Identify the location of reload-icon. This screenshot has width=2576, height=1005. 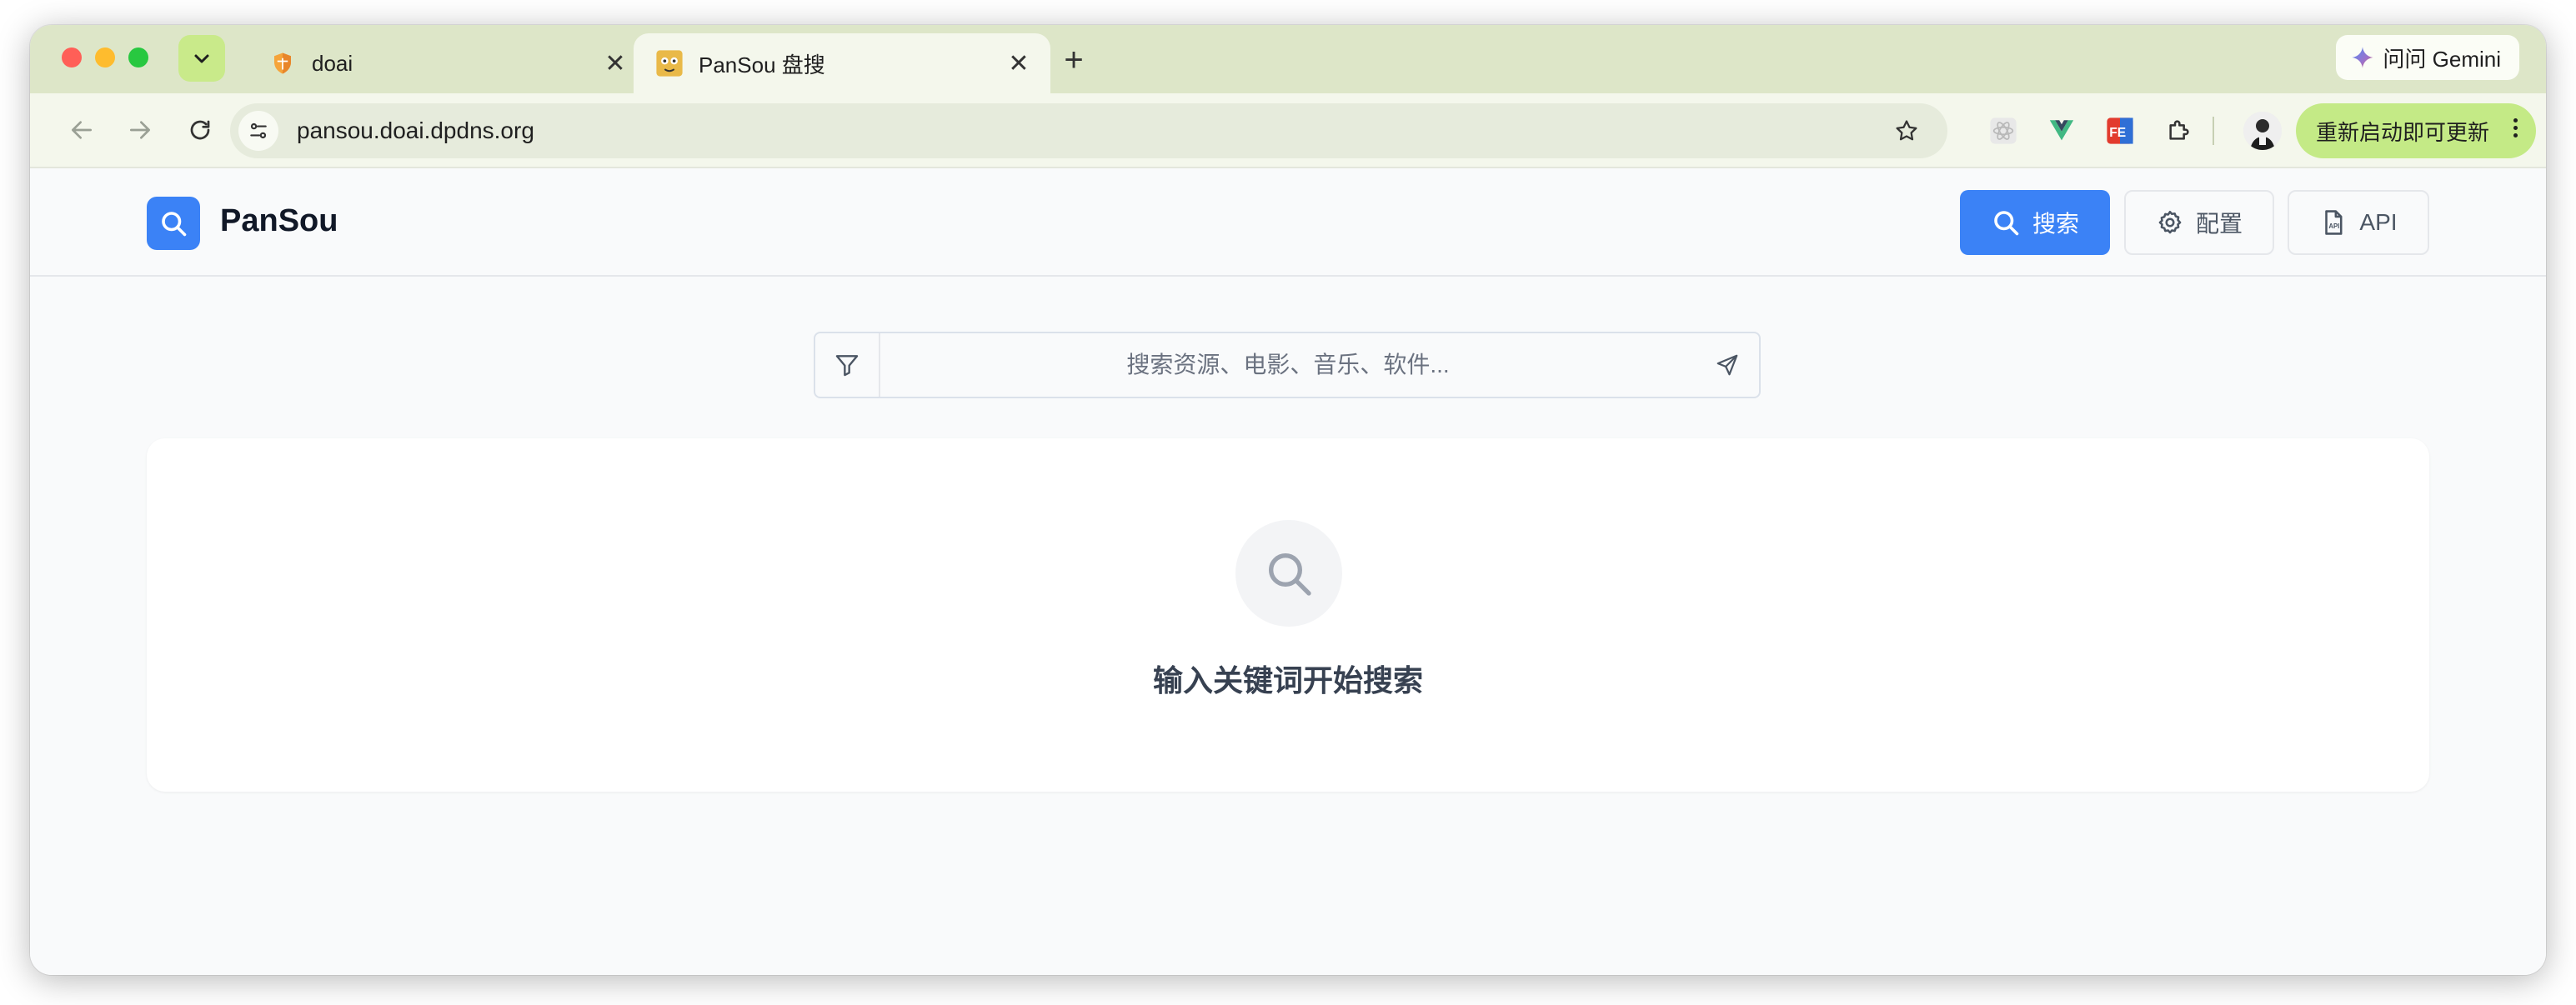
(200, 130).